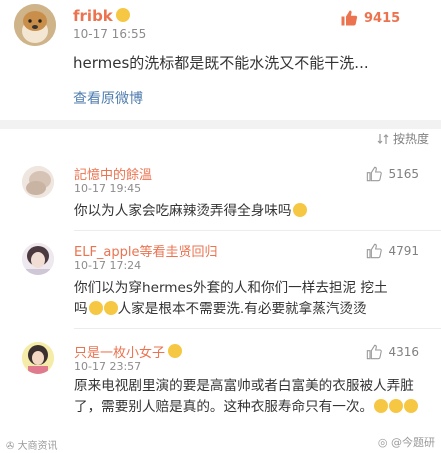  Describe the element at coordinates (383, 138) in the screenshot. I see `sort-icon` at that location.